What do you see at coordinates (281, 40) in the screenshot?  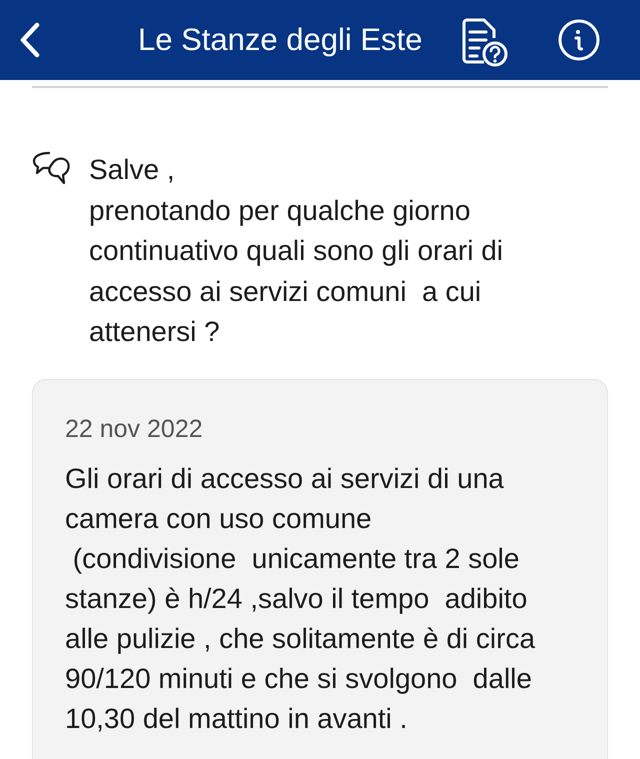 I see `screen-title: Le Stanze degli Este` at bounding box center [281, 40].